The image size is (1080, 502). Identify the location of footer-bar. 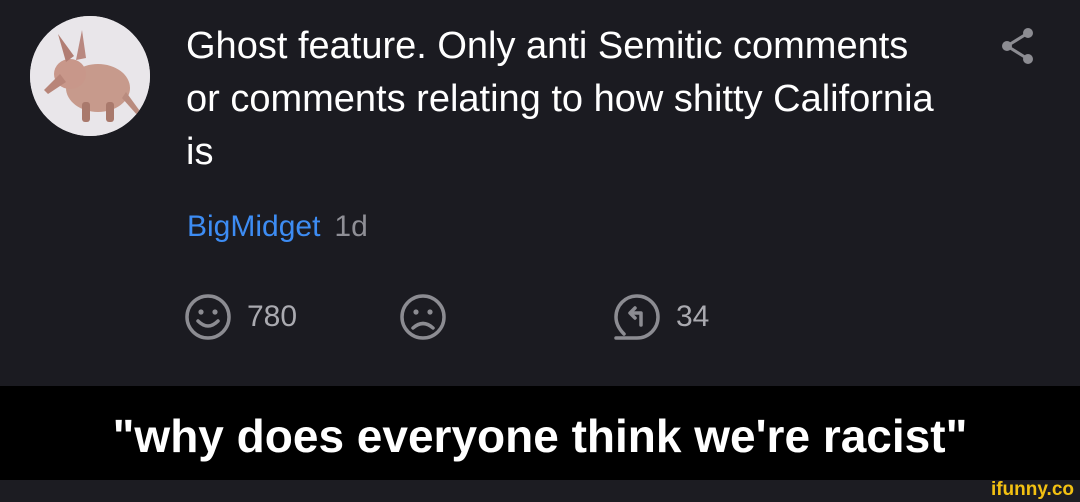
(540, 491).